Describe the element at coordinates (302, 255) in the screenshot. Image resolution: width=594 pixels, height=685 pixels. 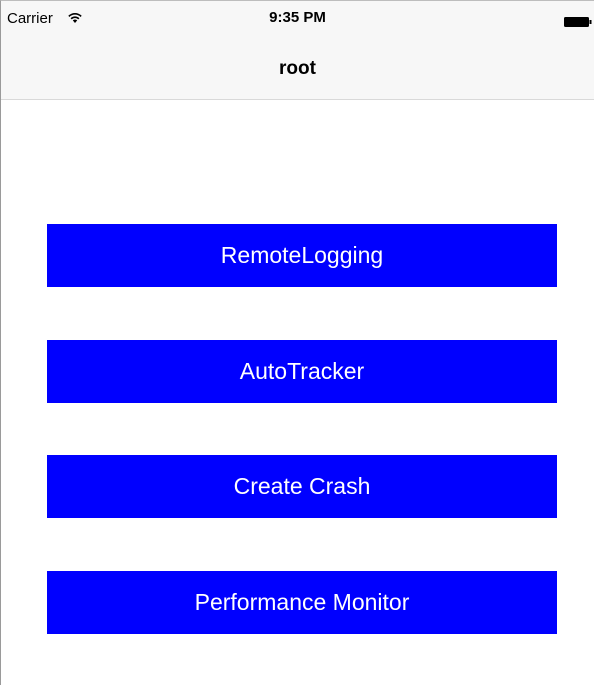
I see `remote-logging-button: RemoteLogging` at that location.